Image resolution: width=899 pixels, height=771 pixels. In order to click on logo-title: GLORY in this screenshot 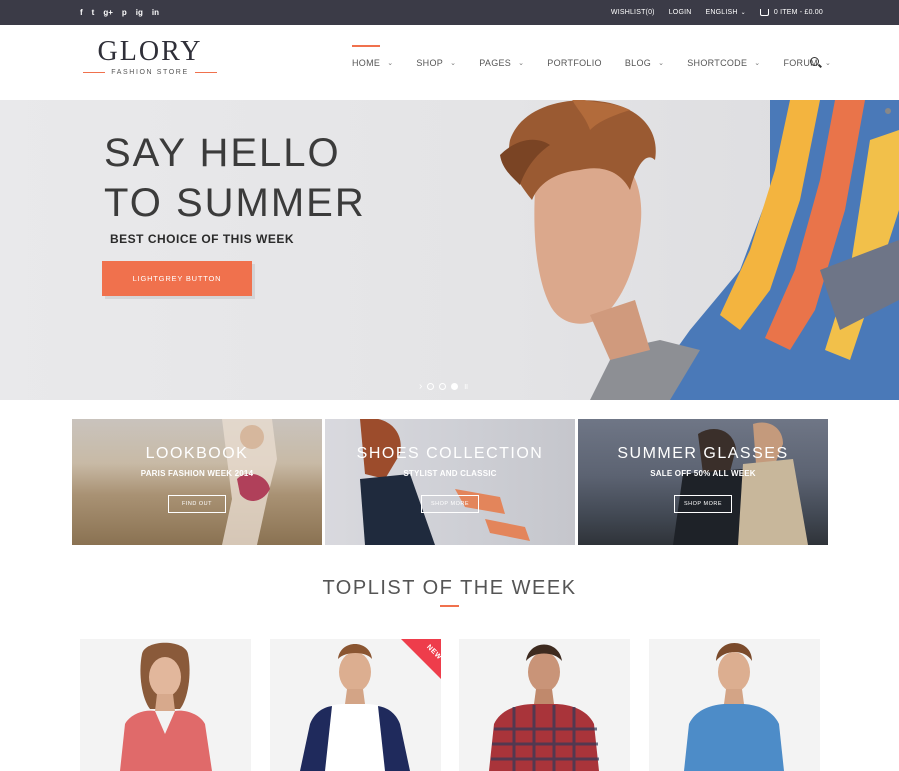, I will do `click(150, 51)`.